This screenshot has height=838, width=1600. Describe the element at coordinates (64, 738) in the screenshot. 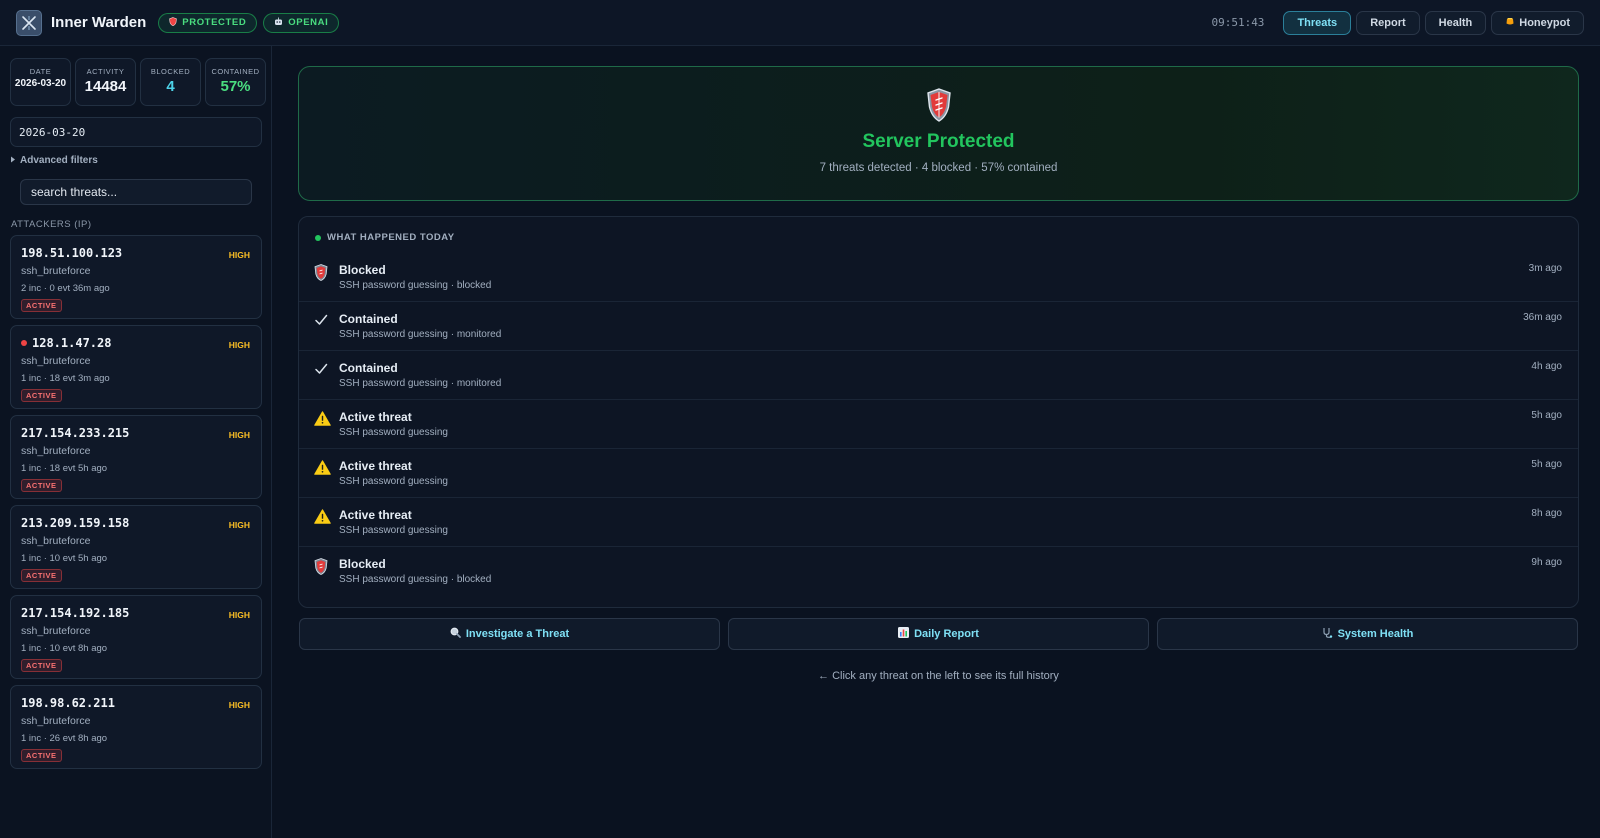

I see `attacker-meta: 1 inc · 26 evt 8h ago` at that location.